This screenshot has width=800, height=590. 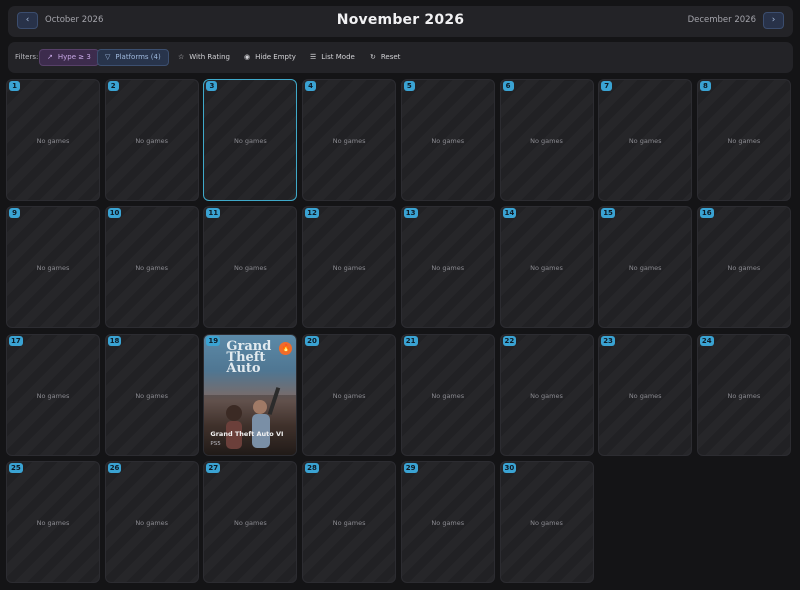 I want to click on day-number-badge: 26, so click(x=114, y=468).